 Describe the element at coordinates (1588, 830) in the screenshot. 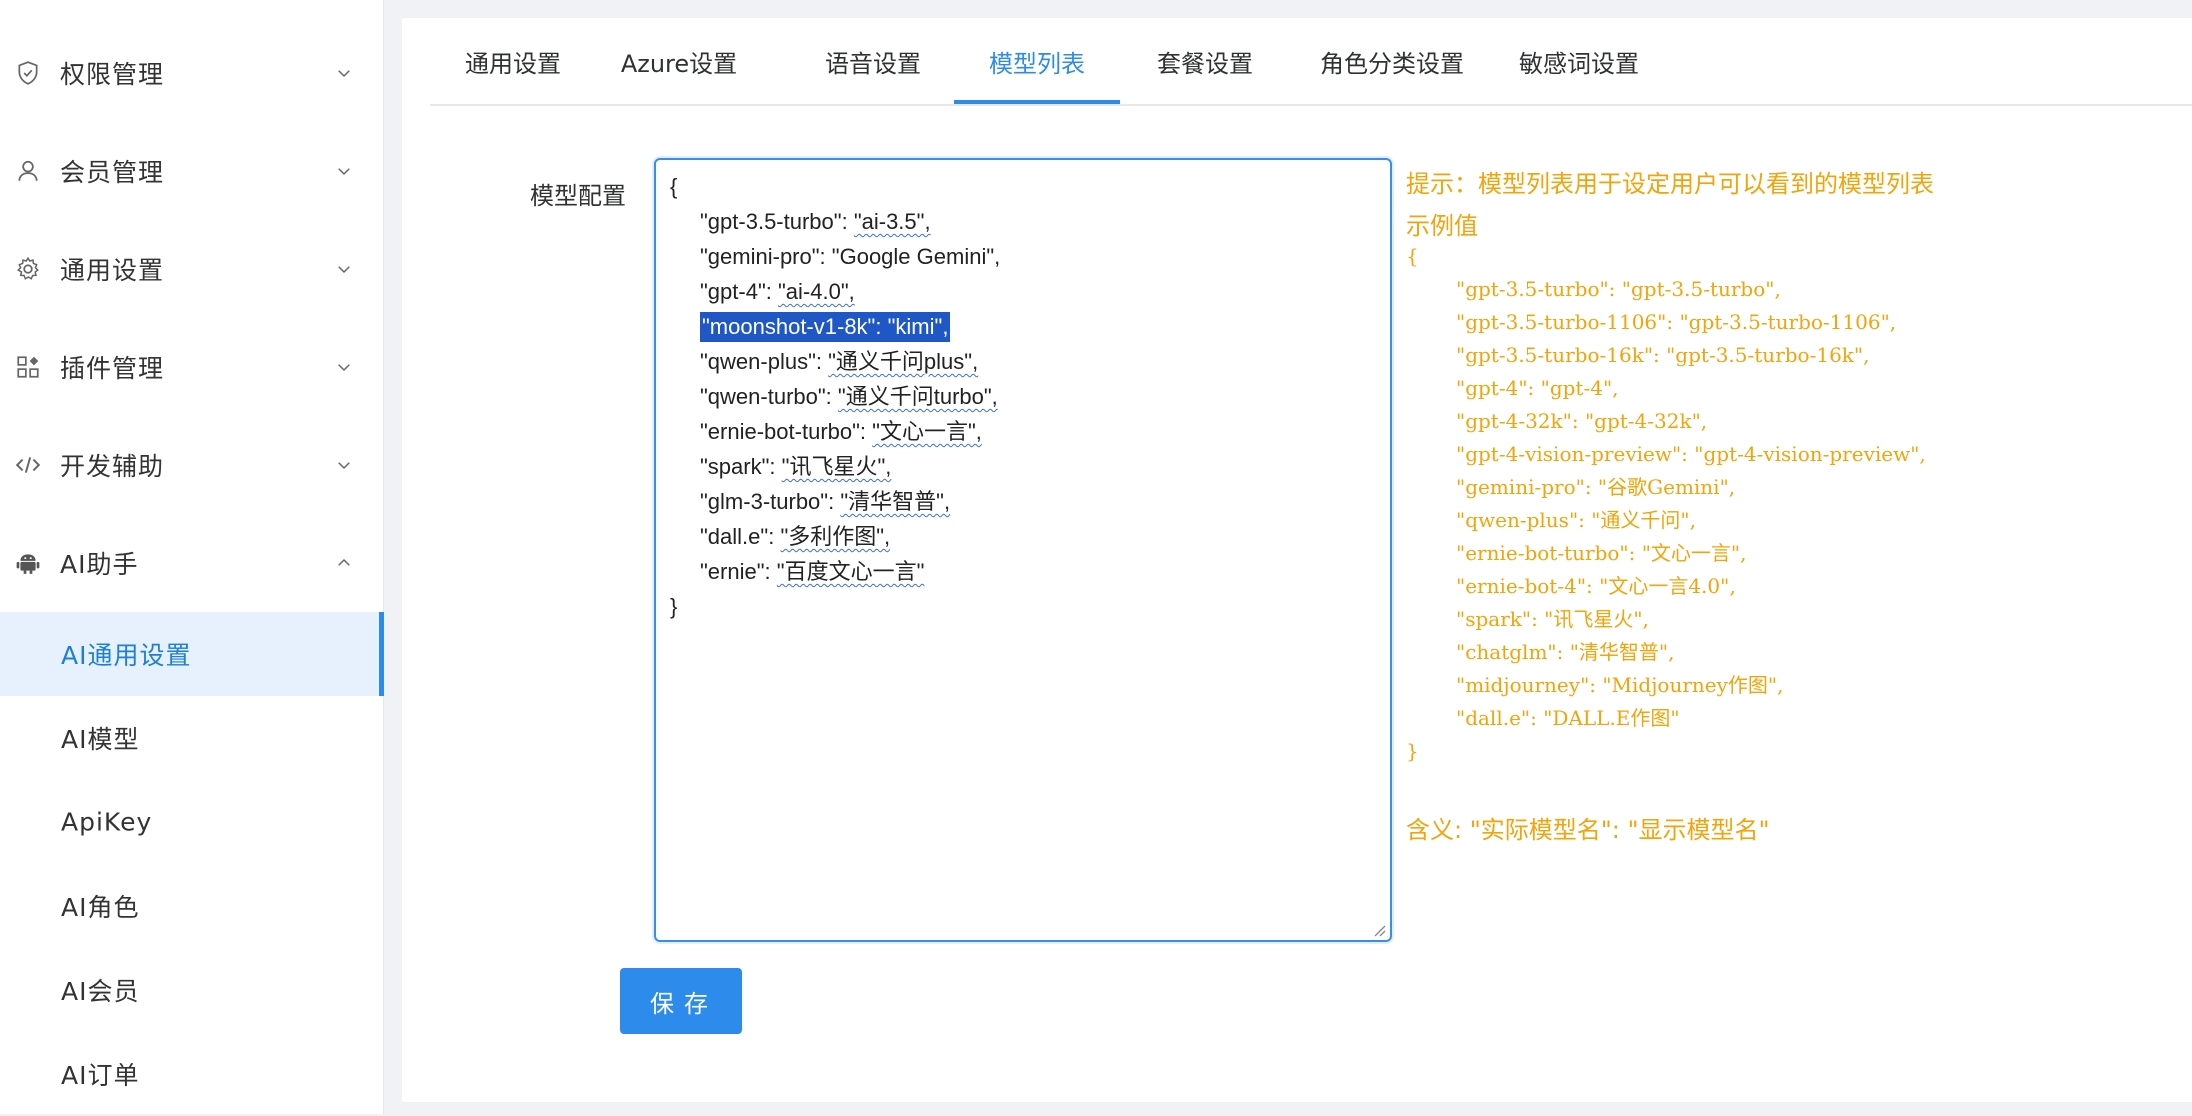

I see `hint-meaning: 含义: "实际模型名": "显示模型名"` at that location.